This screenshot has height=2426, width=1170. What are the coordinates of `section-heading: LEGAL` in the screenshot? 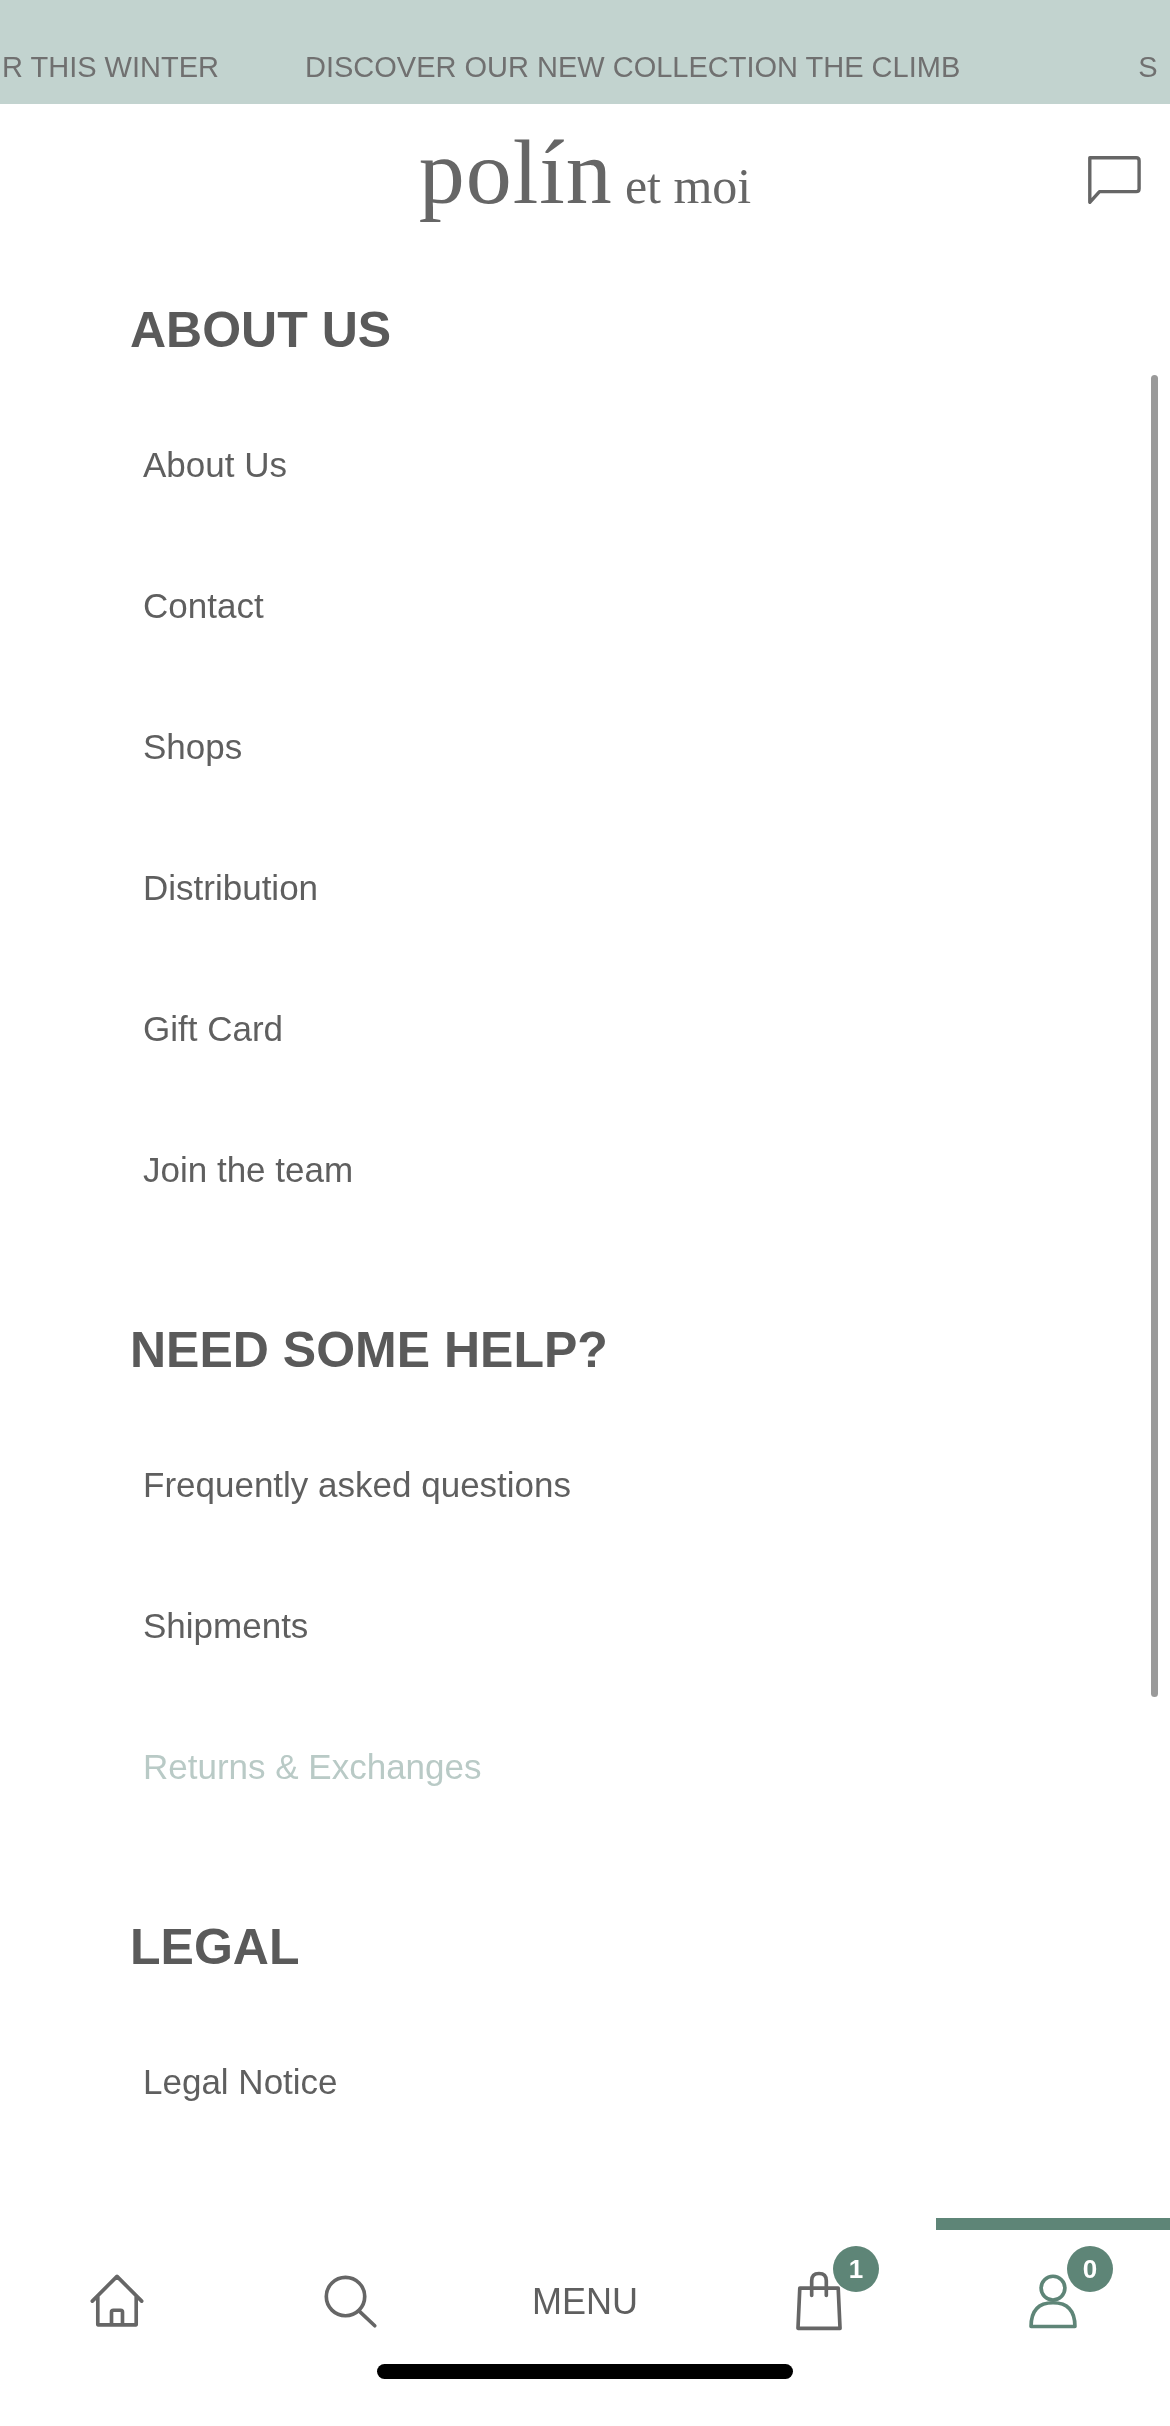 It's located at (215, 1947).